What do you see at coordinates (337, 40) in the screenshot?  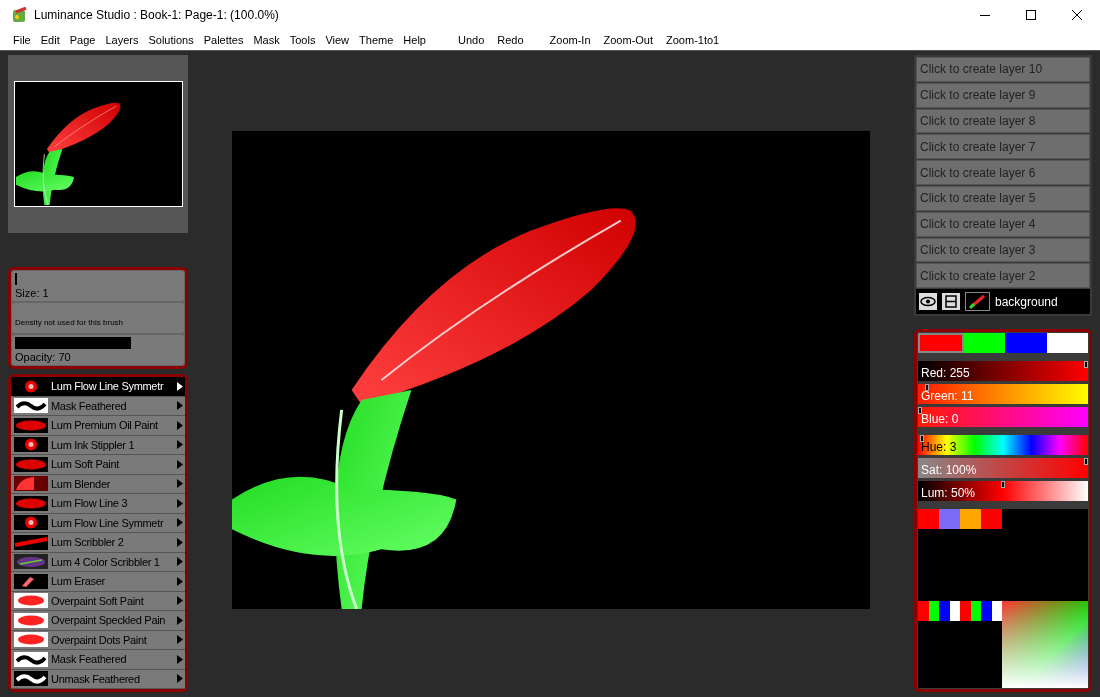 I see `menu-item: View` at bounding box center [337, 40].